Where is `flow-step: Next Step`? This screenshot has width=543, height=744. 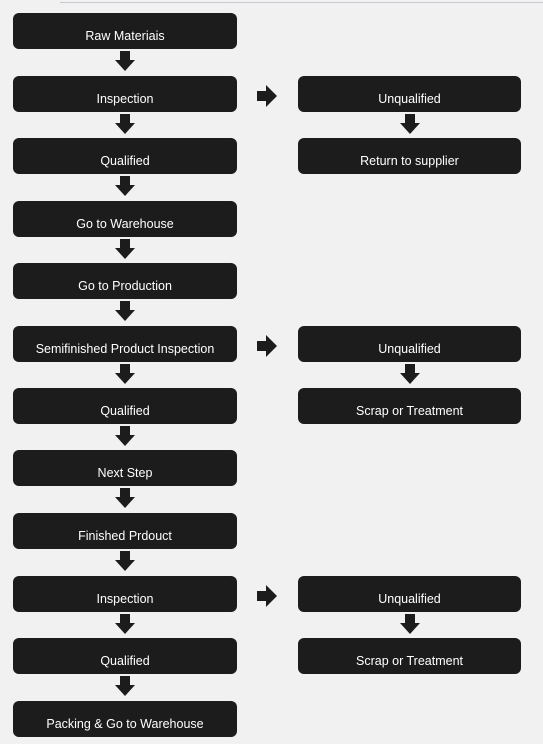 flow-step: Next Step is located at coordinates (125, 468).